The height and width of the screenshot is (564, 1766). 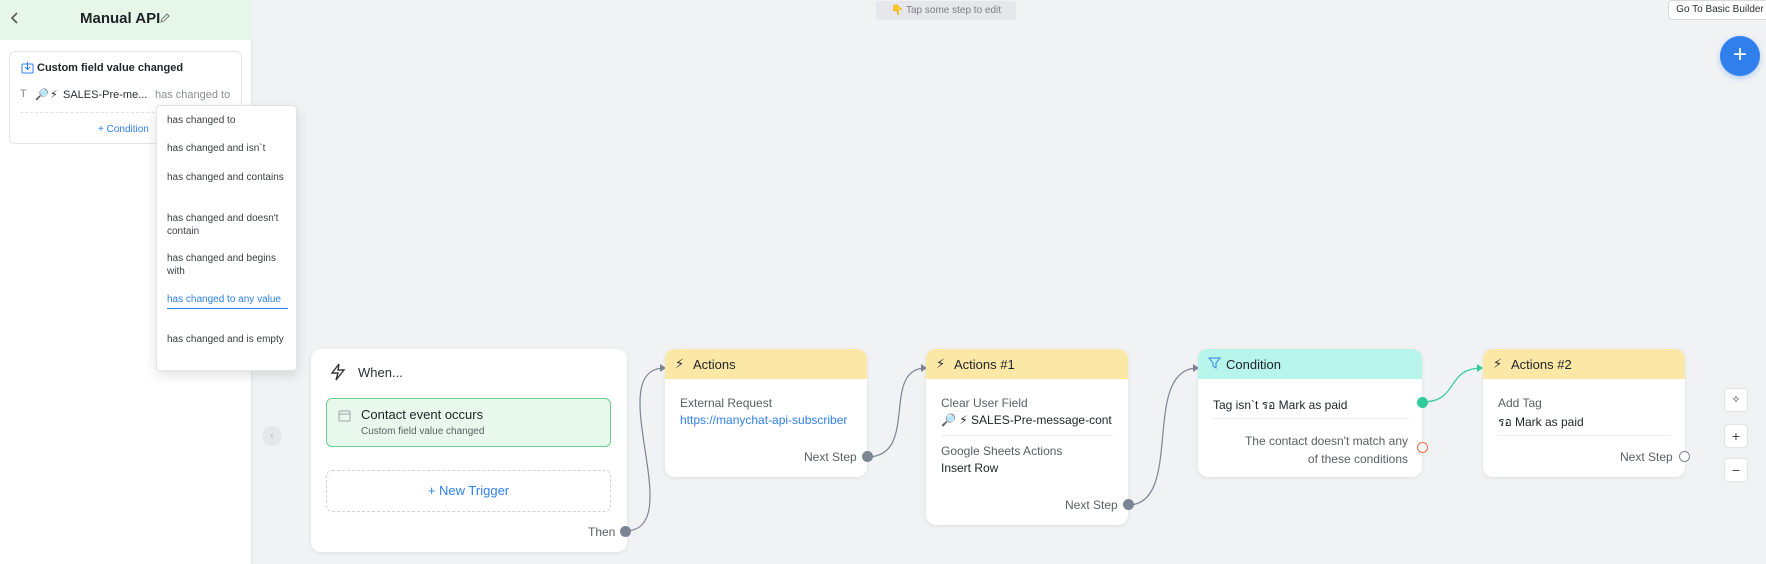 I want to click on then-port, so click(x=625, y=531).